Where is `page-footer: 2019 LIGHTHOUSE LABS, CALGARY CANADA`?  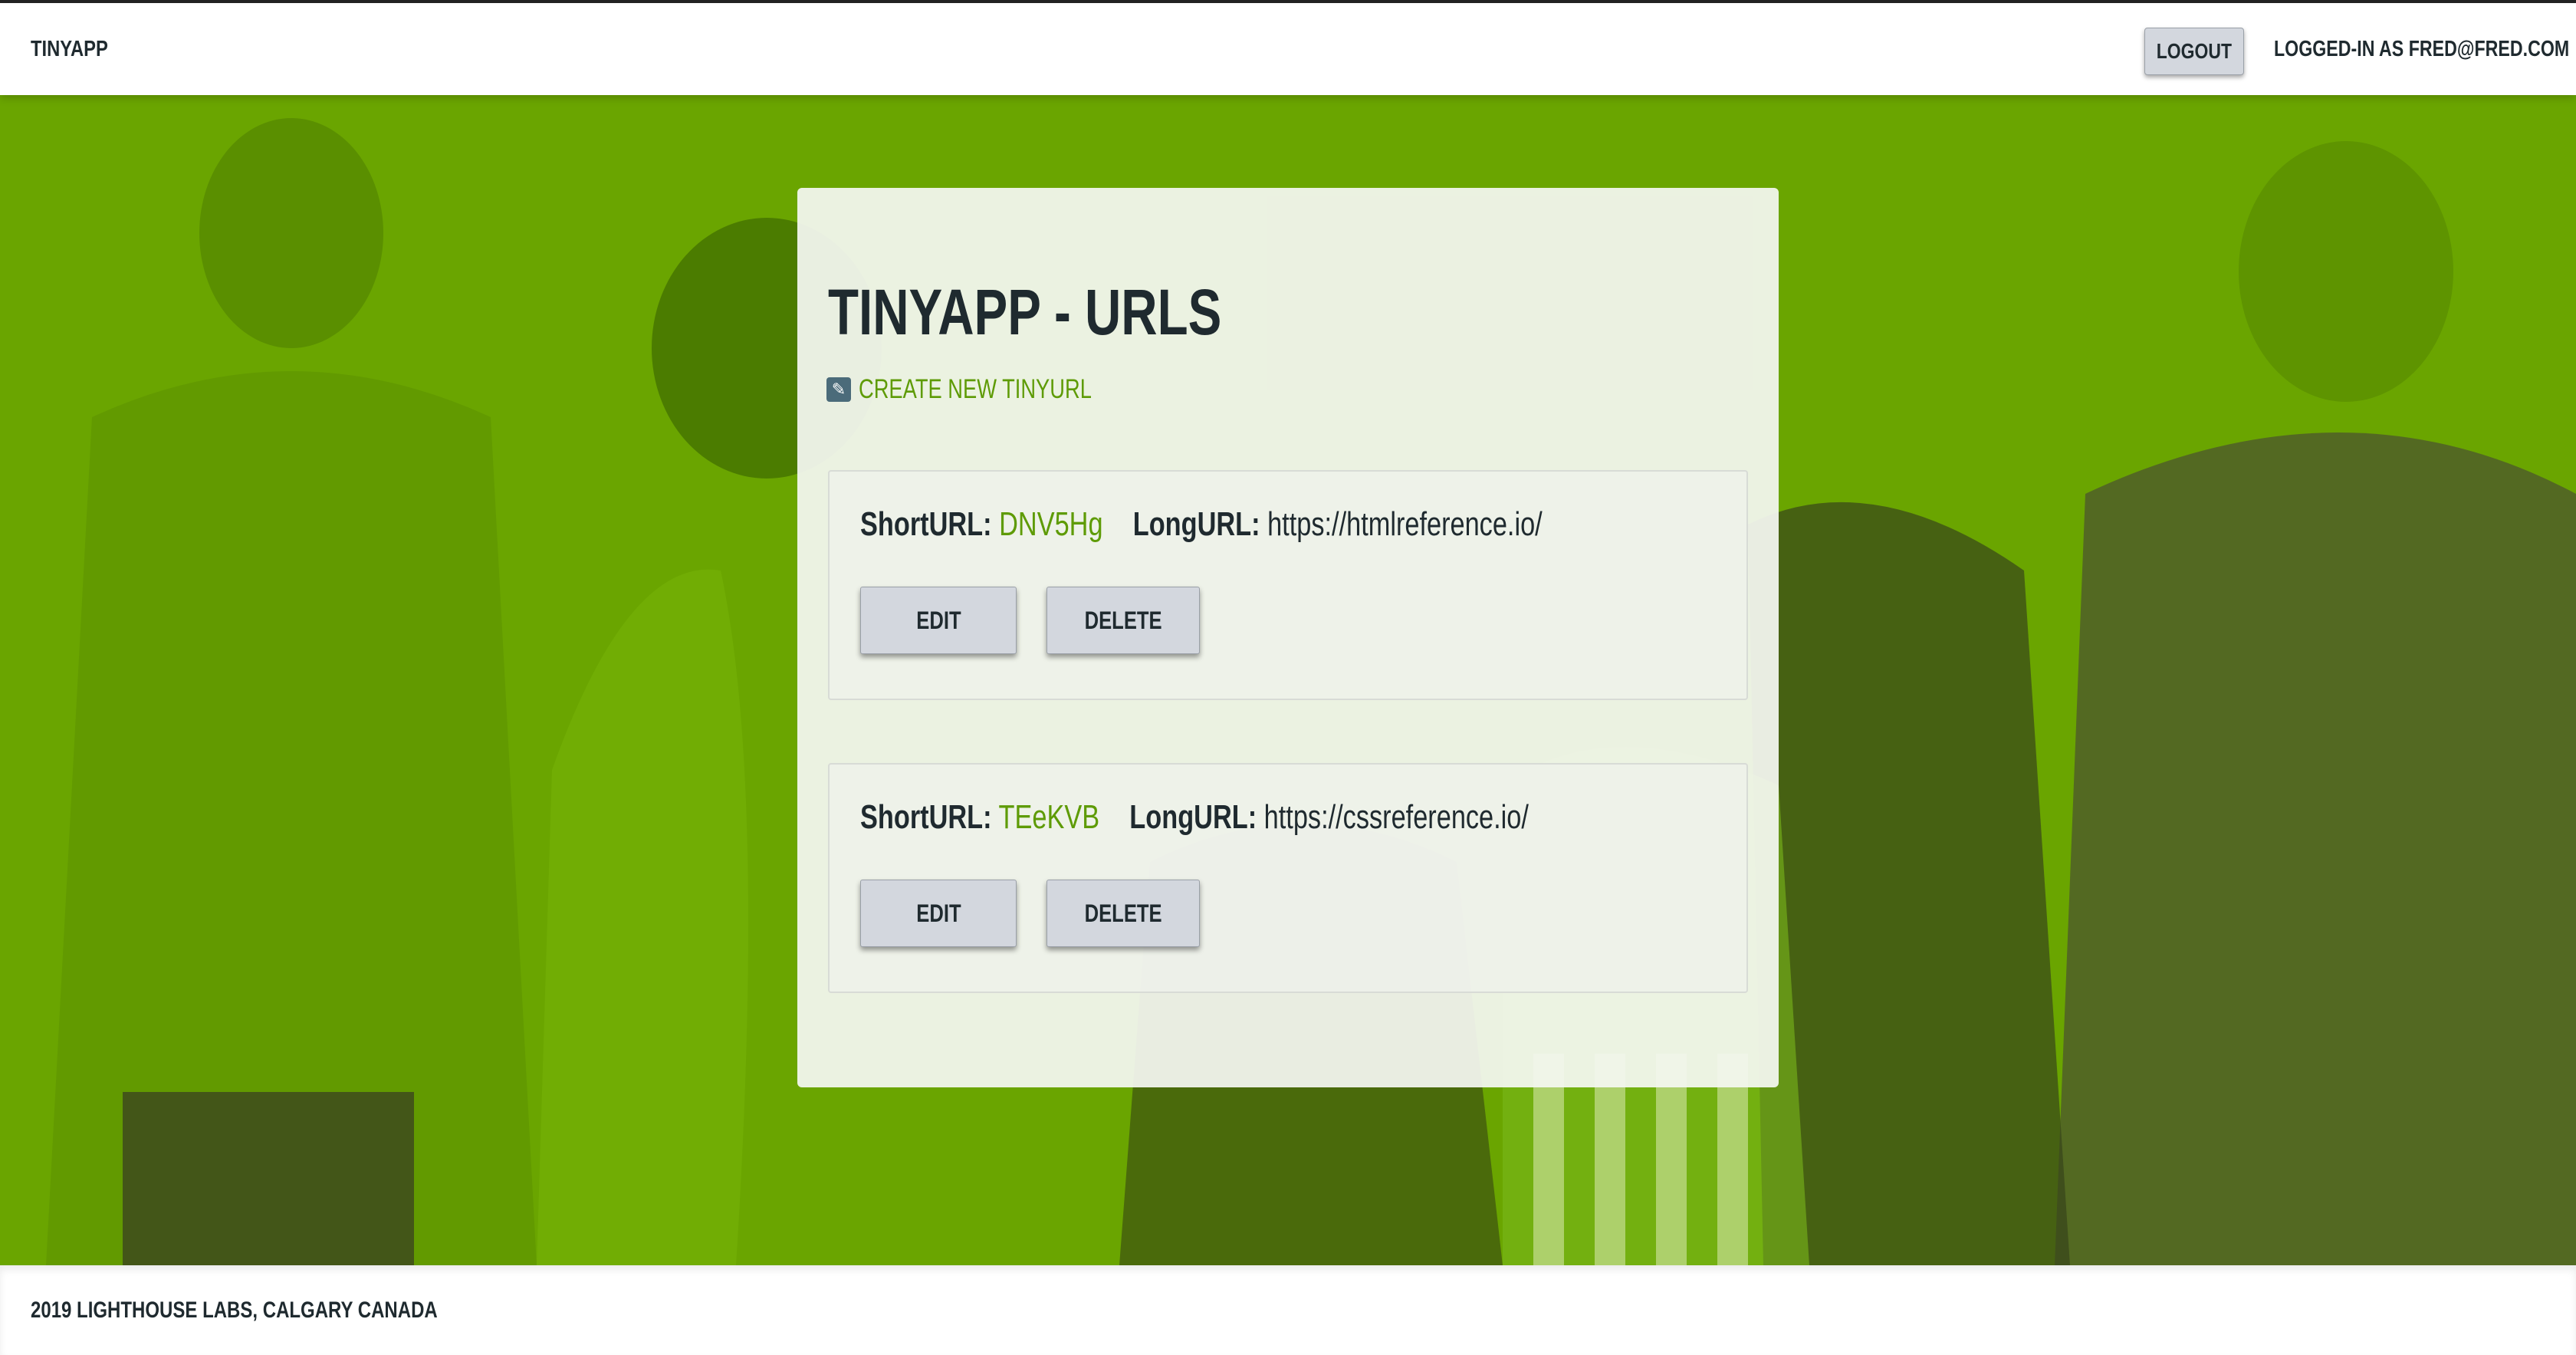 page-footer: 2019 LIGHTHOUSE LABS, CALGARY CANADA is located at coordinates (1288, 1310).